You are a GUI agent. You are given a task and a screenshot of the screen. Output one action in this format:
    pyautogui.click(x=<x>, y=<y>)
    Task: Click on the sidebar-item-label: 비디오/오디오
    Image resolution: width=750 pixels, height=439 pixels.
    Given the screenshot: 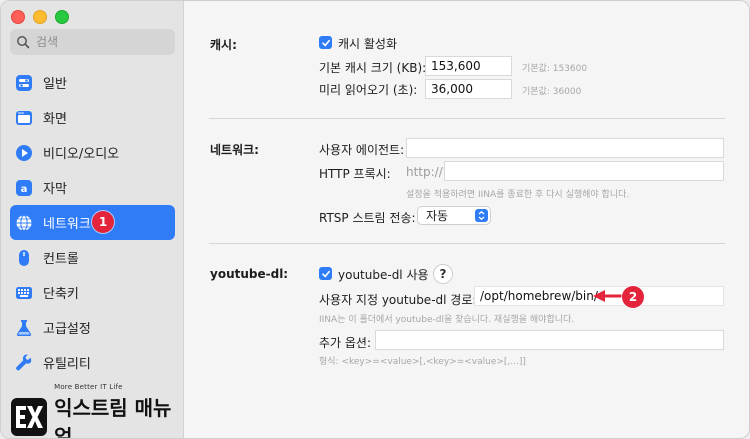 What is the action you would take?
    pyautogui.click(x=81, y=154)
    